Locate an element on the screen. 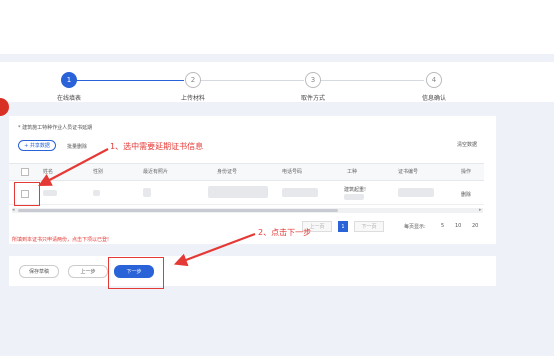 The height and width of the screenshot is (356, 554). step-3-circle: 3 is located at coordinates (313, 80).